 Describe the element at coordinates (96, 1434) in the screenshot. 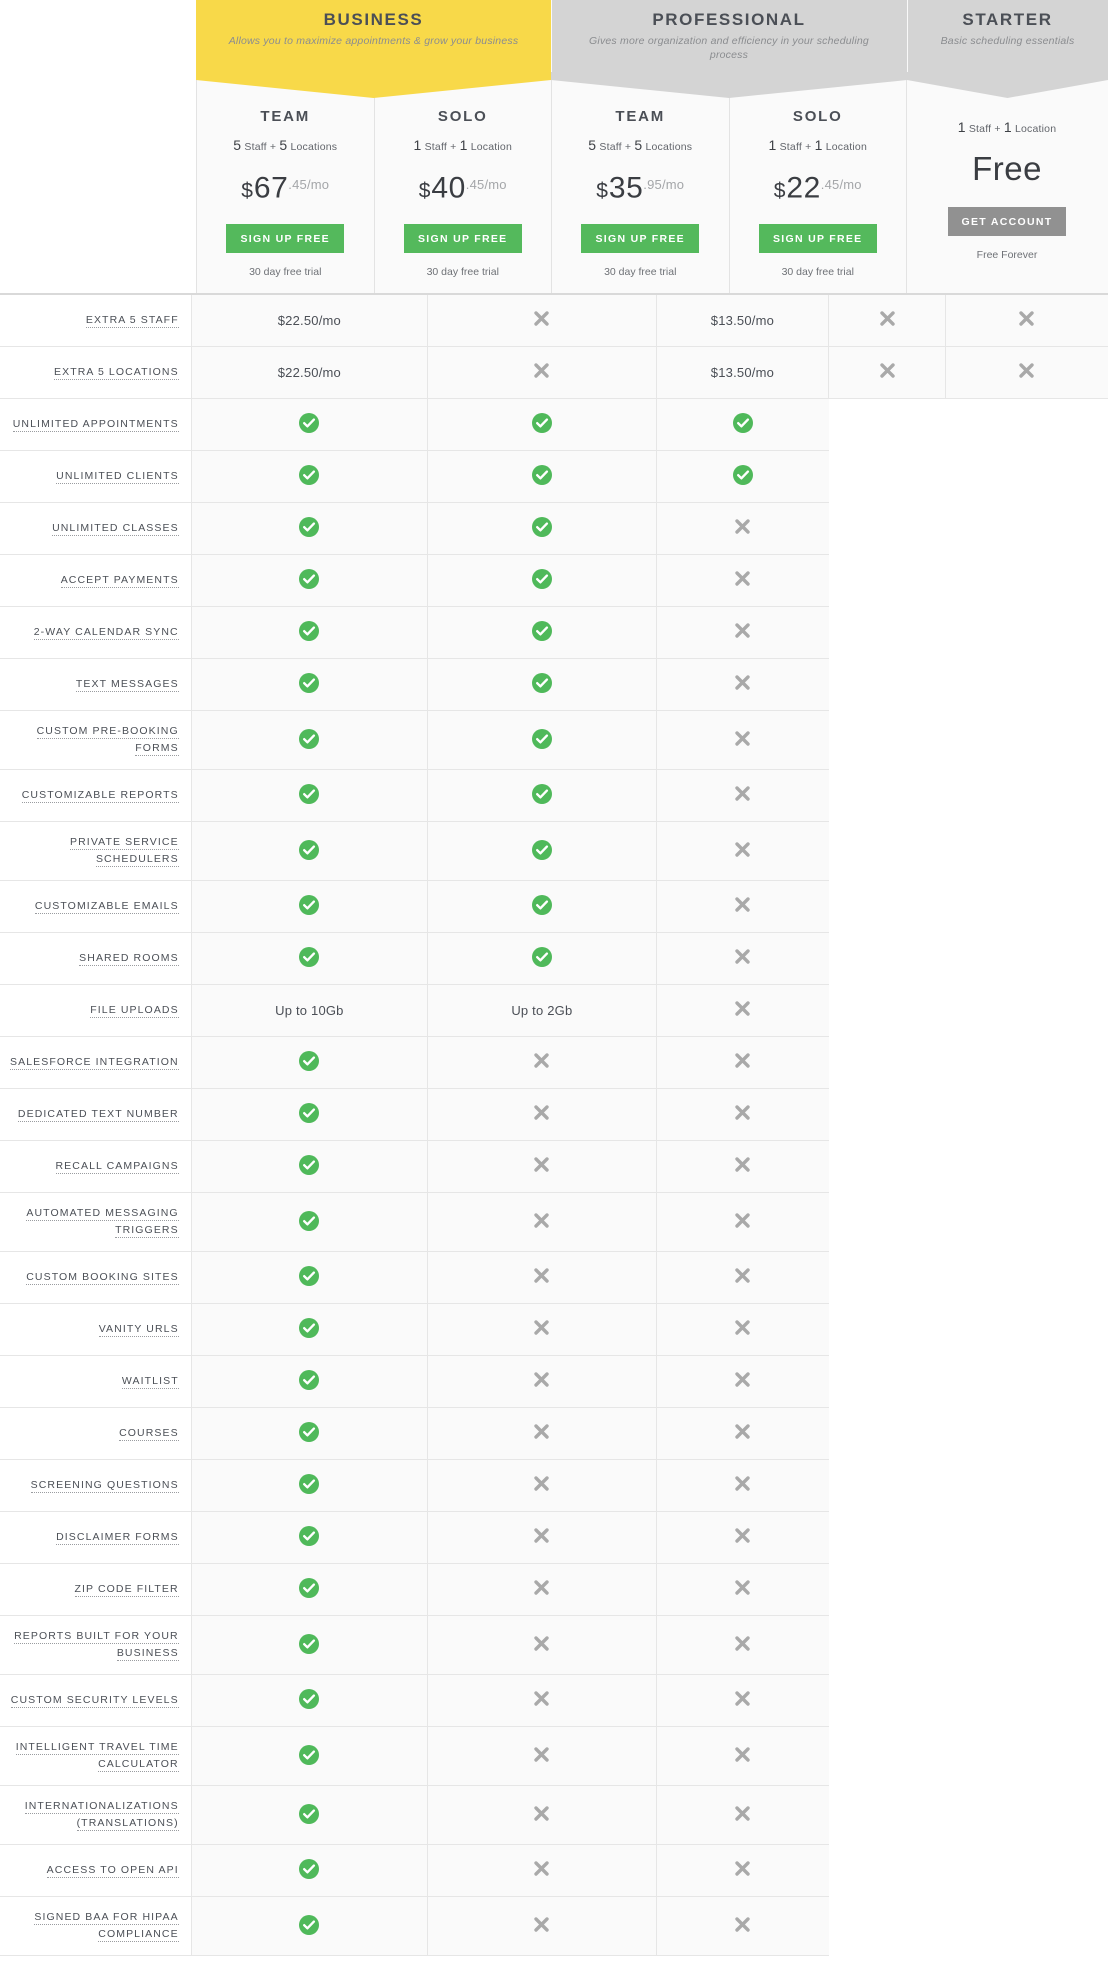

I see `feature-label: COURSES` at that location.